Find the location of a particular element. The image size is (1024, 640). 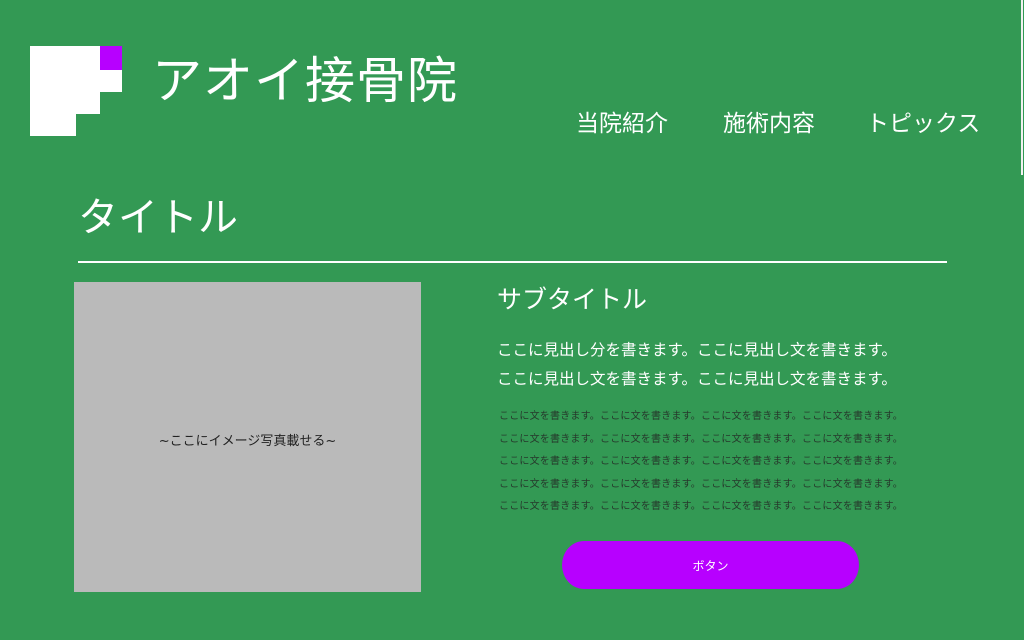

lead-line: ここに見出し分を書きます。ここに見出し文を書きます。 is located at coordinates (697, 350).